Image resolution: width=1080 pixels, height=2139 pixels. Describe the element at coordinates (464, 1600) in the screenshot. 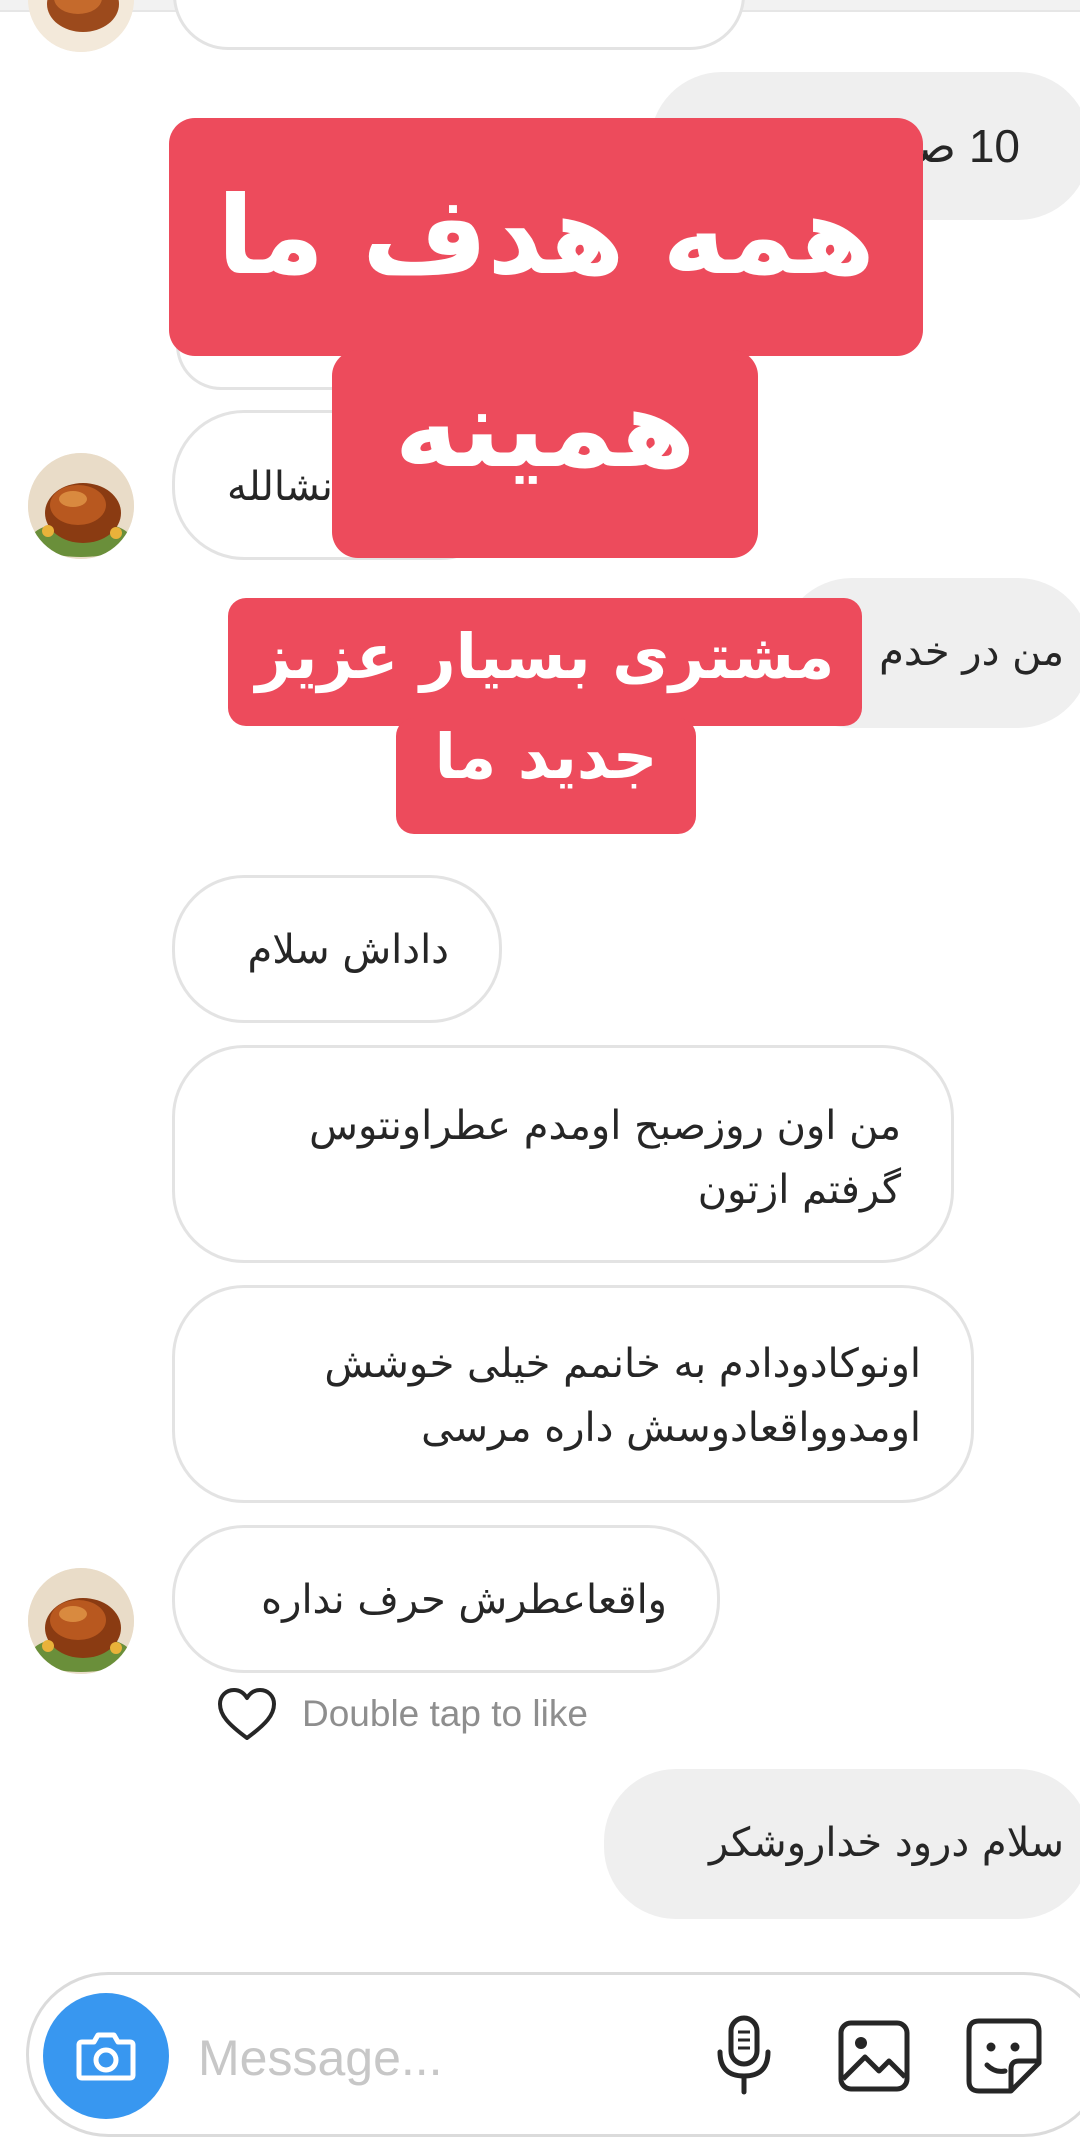

I see `message-text: واقعاعطرش حرف نداره` at that location.